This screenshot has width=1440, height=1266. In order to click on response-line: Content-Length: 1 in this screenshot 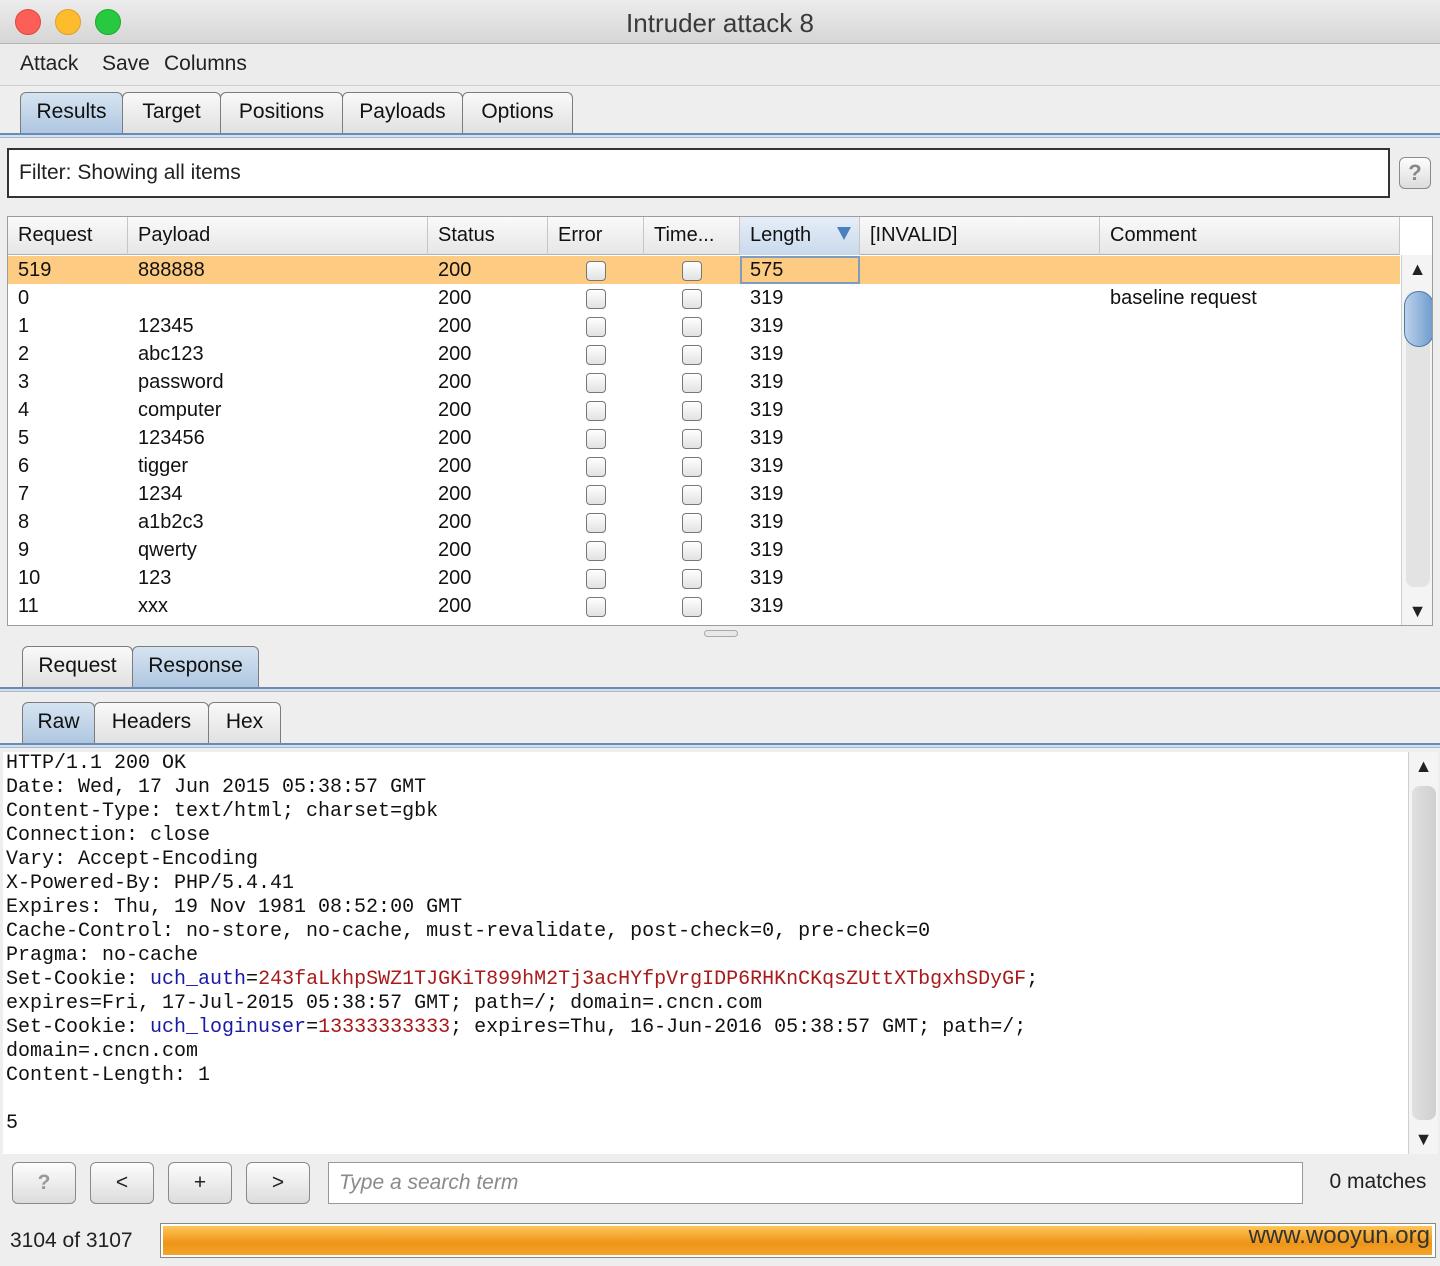, I will do `click(108, 1075)`.